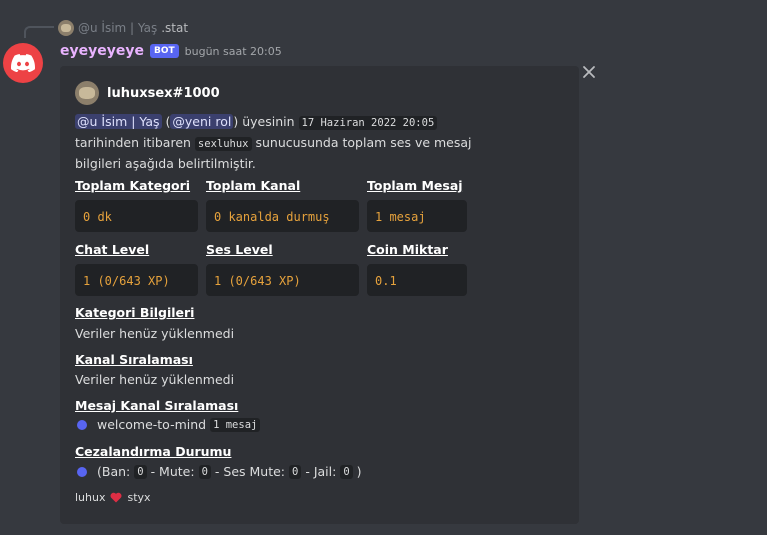 The width and height of the screenshot is (767, 535). Describe the element at coordinates (163, 93) in the screenshot. I see `author-name: luhuxsex#1000` at that location.